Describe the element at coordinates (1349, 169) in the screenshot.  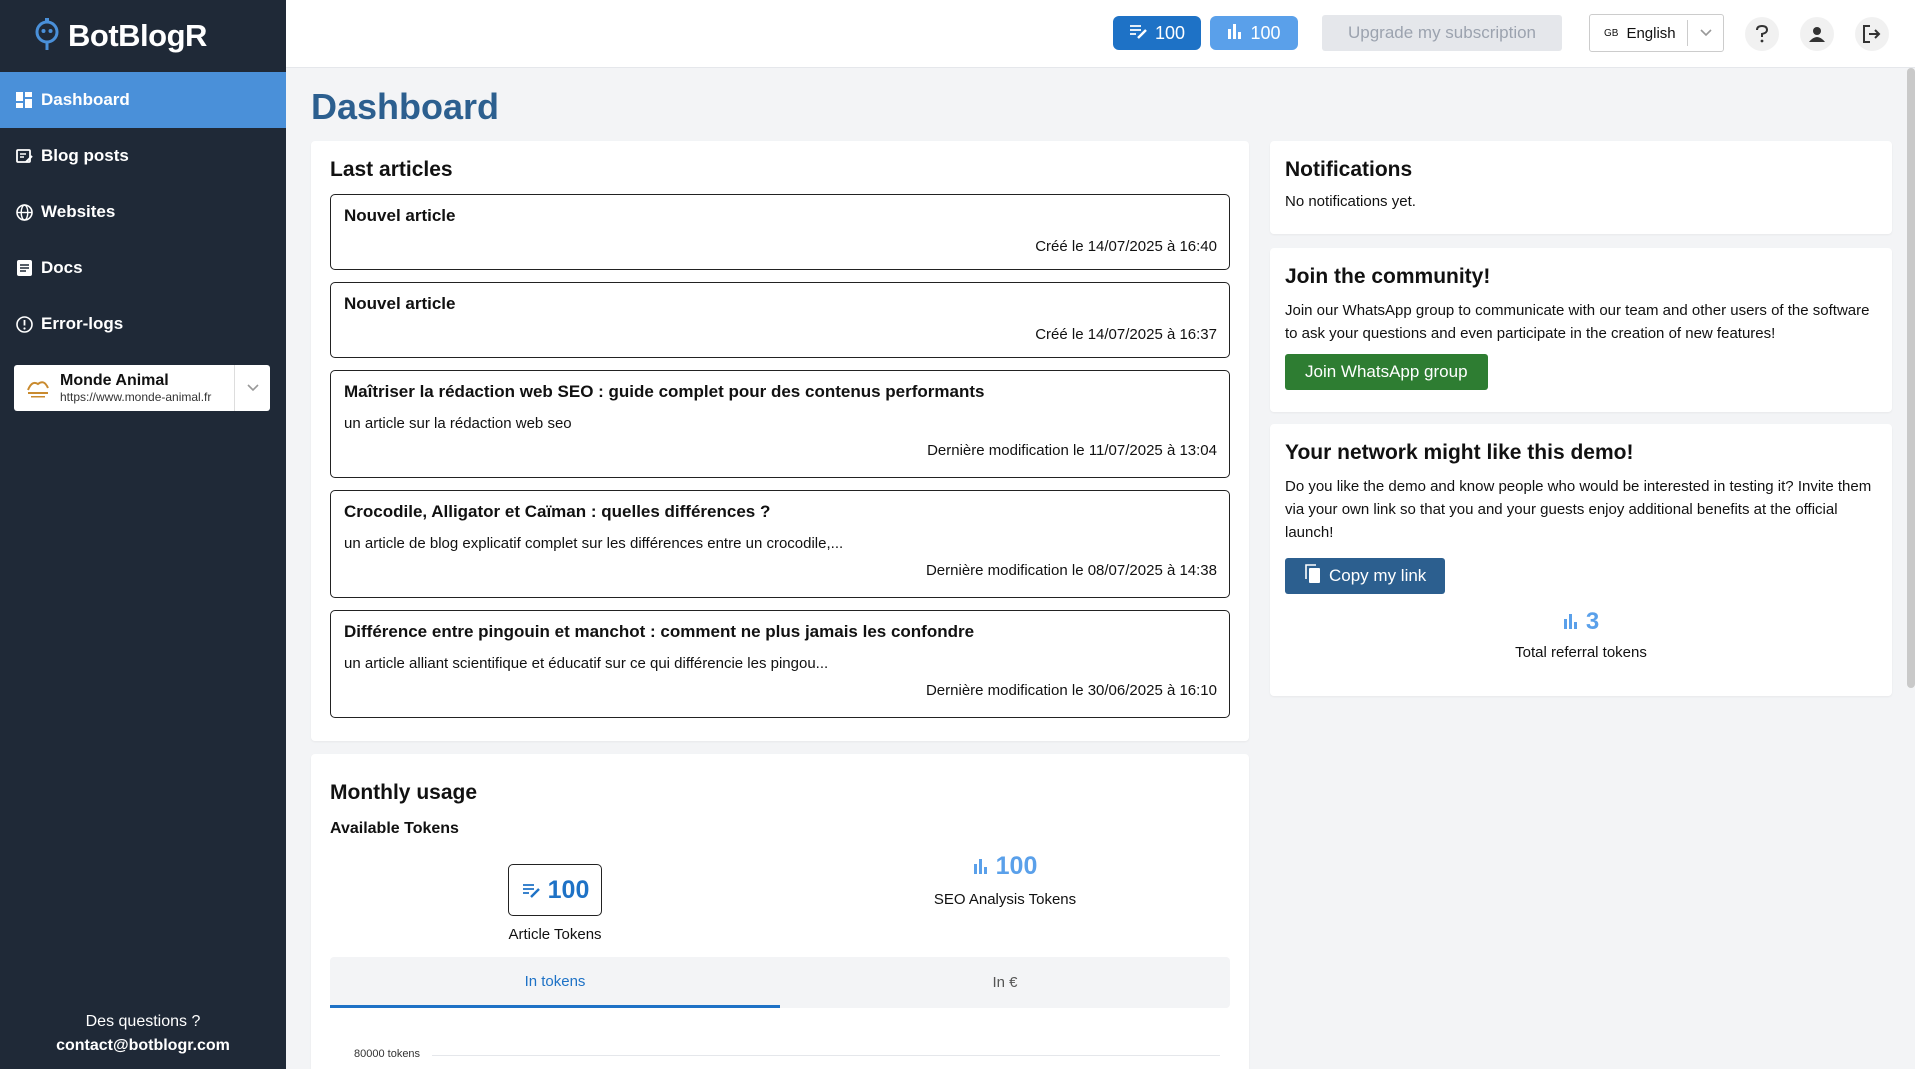
I see `notifications-title: Notifications` at that location.